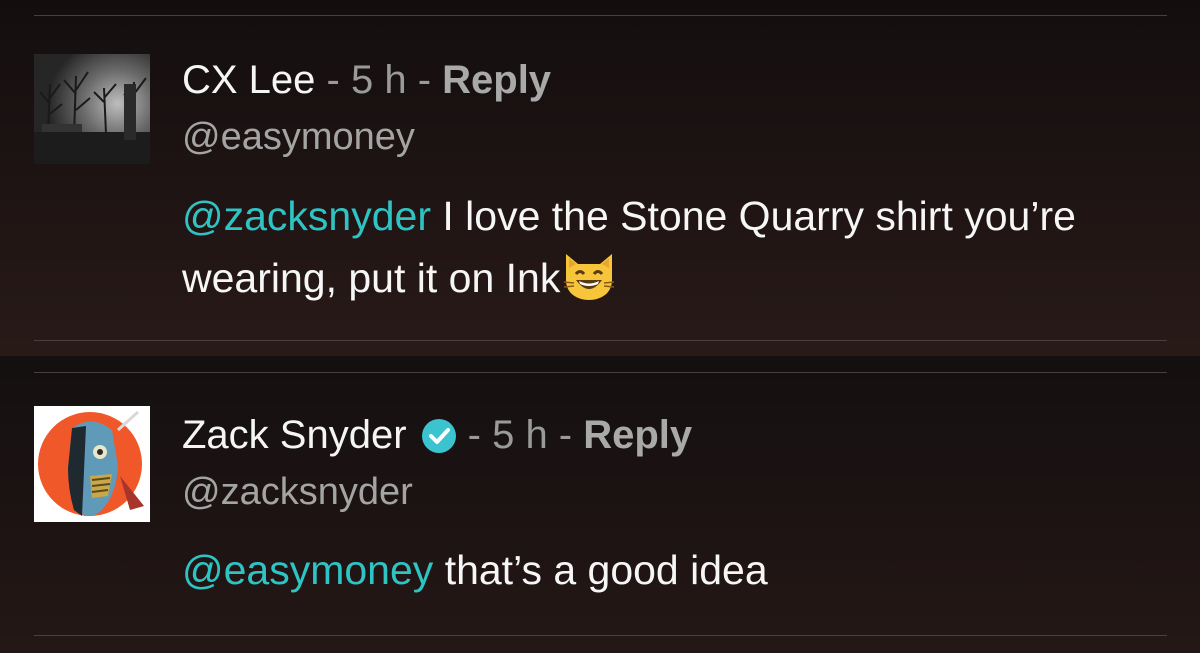  I want to click on author-handle: @zacksnyder, so click(297, 492).